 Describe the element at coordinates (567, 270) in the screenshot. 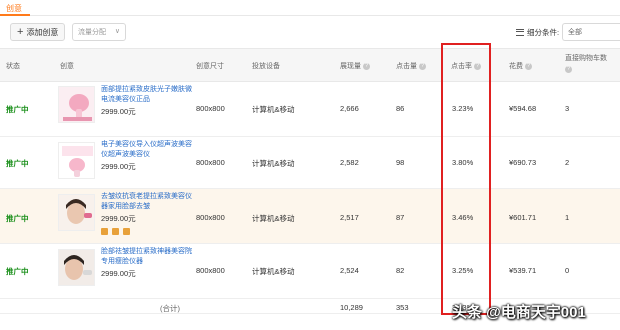

I see `cart-cell: 0` at that location.